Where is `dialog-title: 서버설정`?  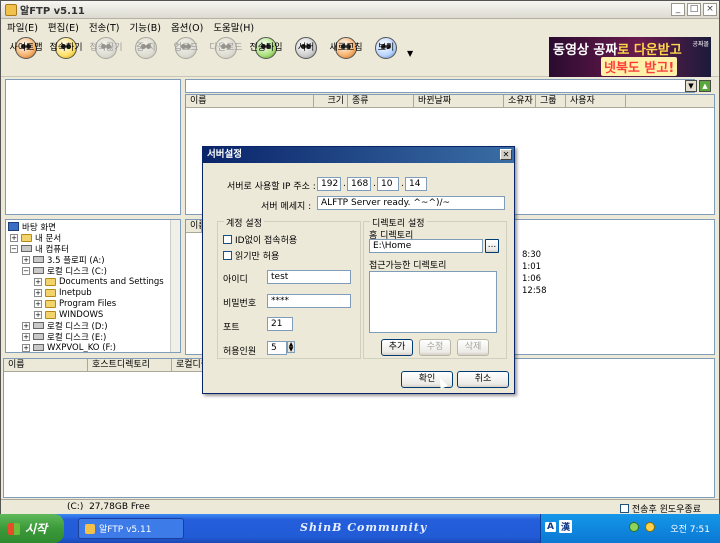
dialog-title: 서버설정 is located at coordinates (358, 155).